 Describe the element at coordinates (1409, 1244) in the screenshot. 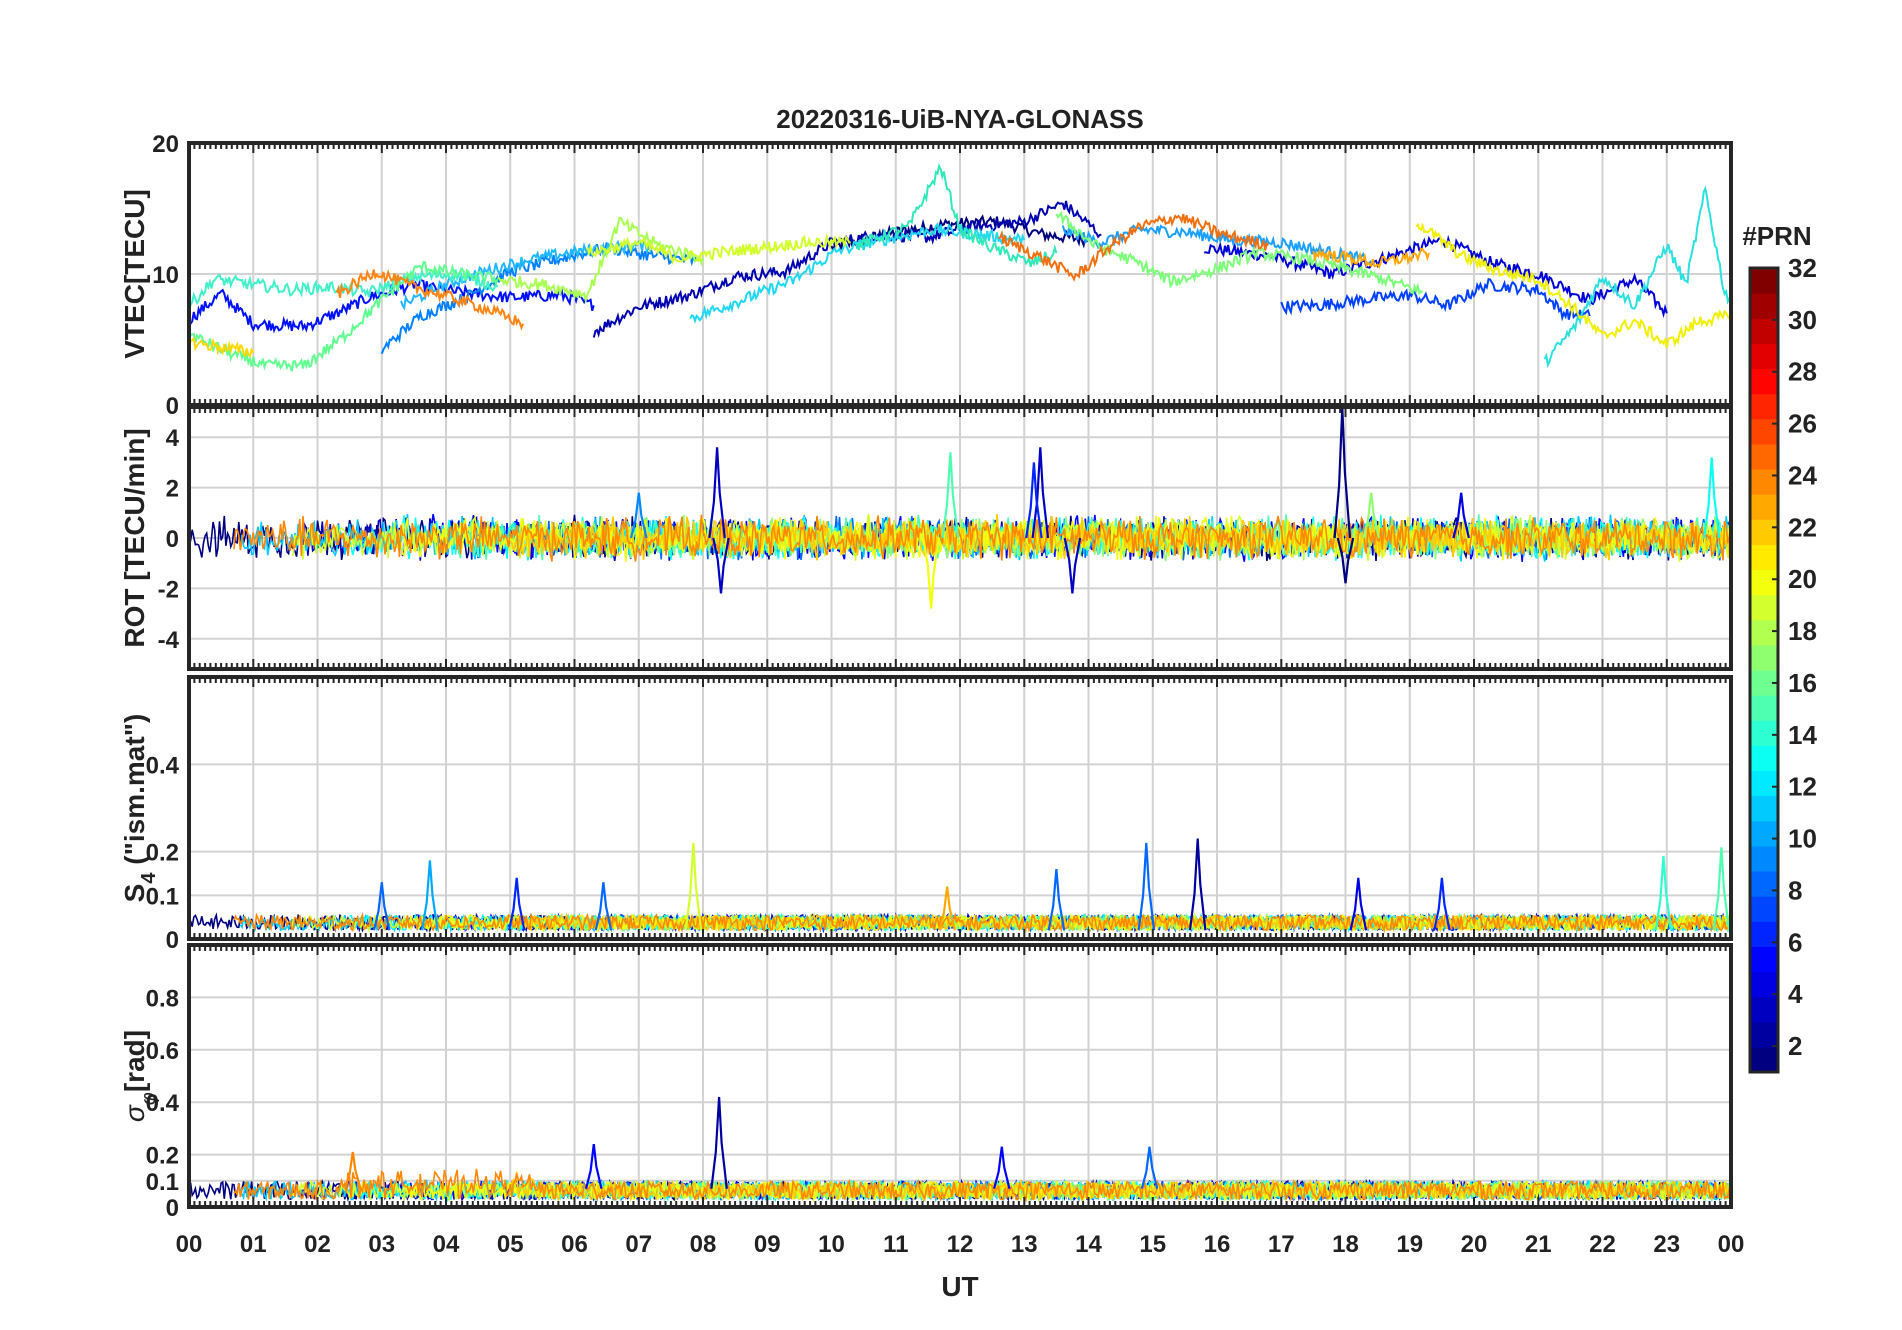

I see `x-tick-label: 19` at that location.